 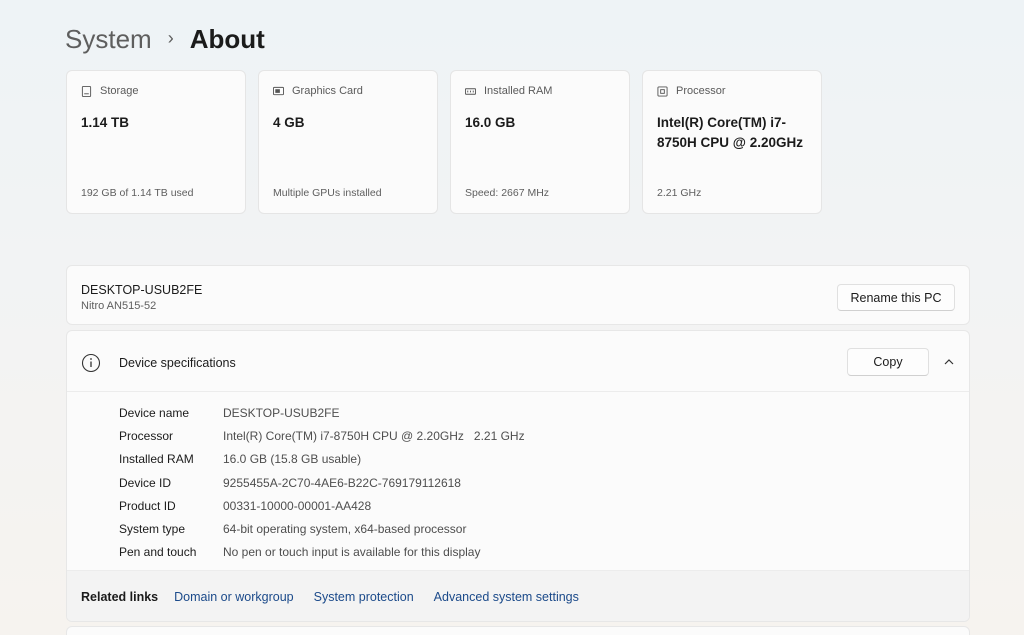 I want to click on card-graphics-sub: Multiple GPUs installed, so click(x=327, y=193).